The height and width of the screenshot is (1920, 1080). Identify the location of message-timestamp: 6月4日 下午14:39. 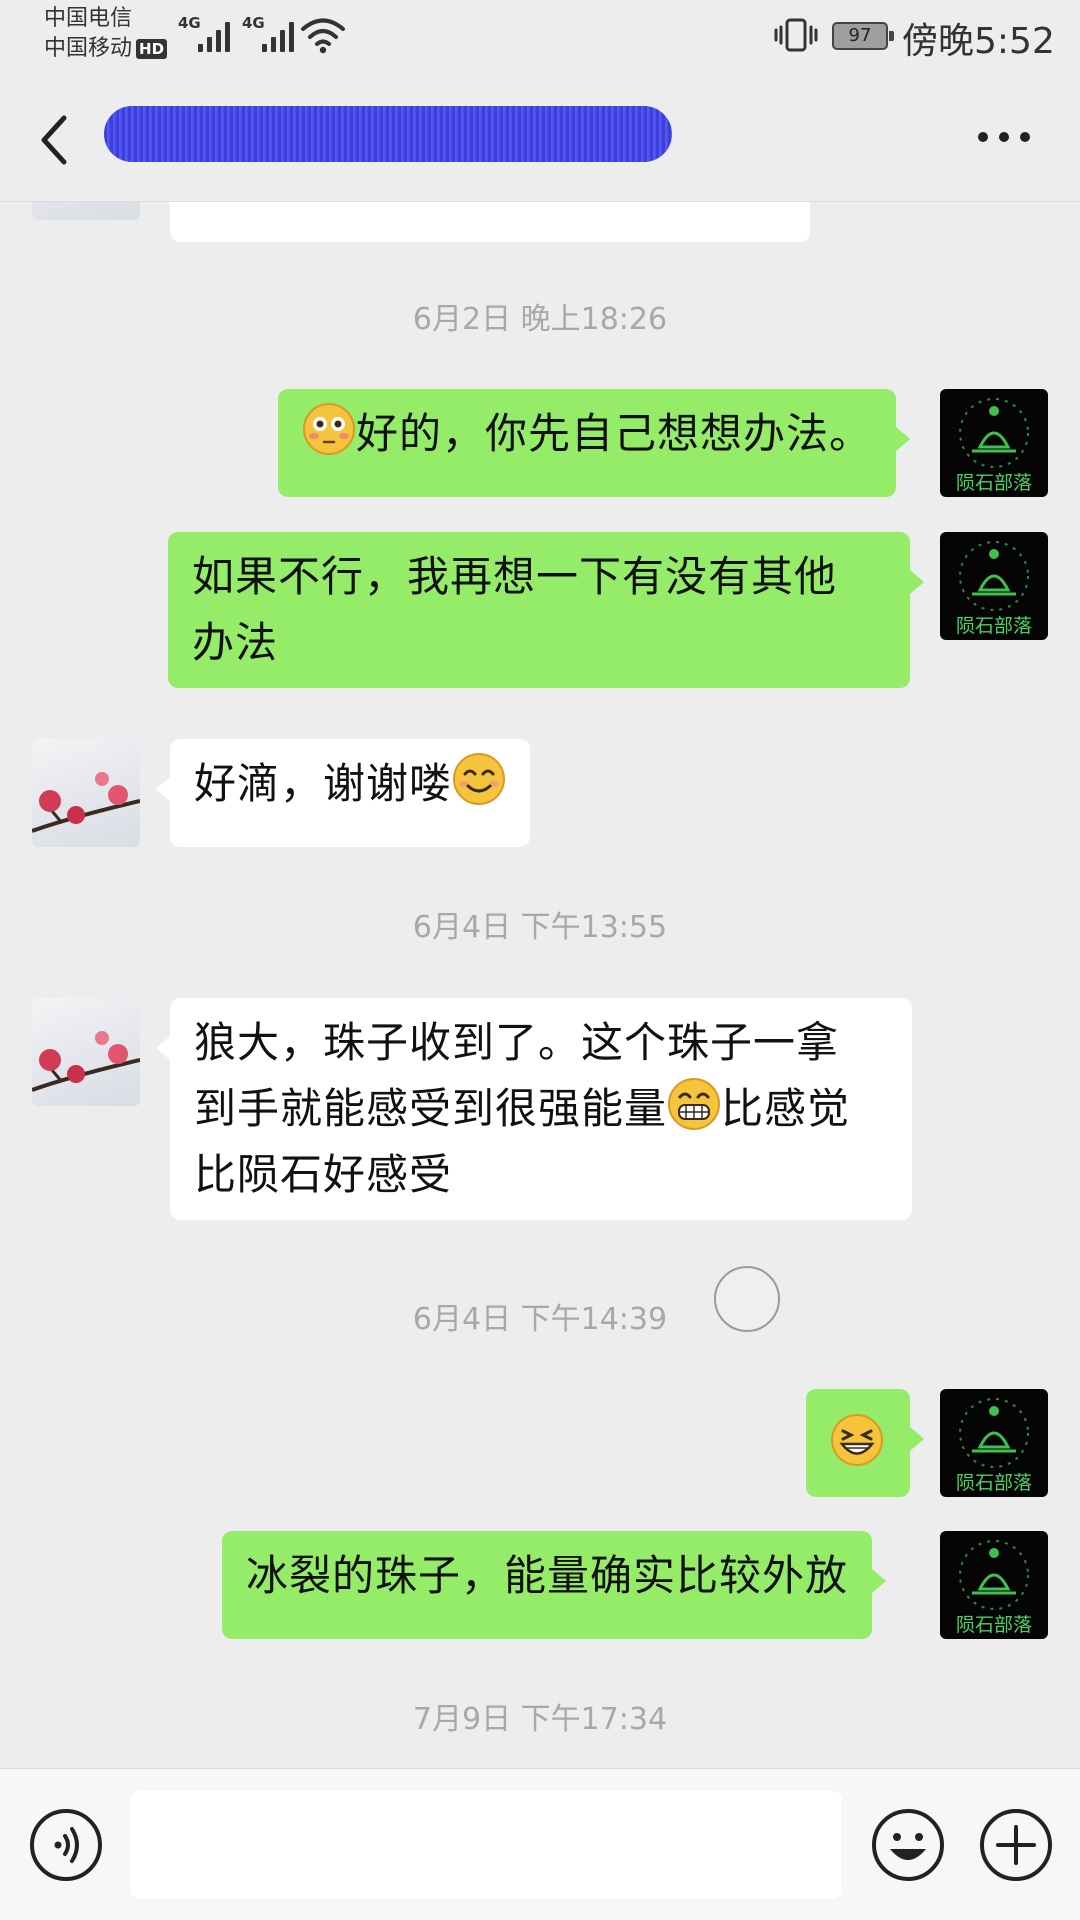
(540, 1319).